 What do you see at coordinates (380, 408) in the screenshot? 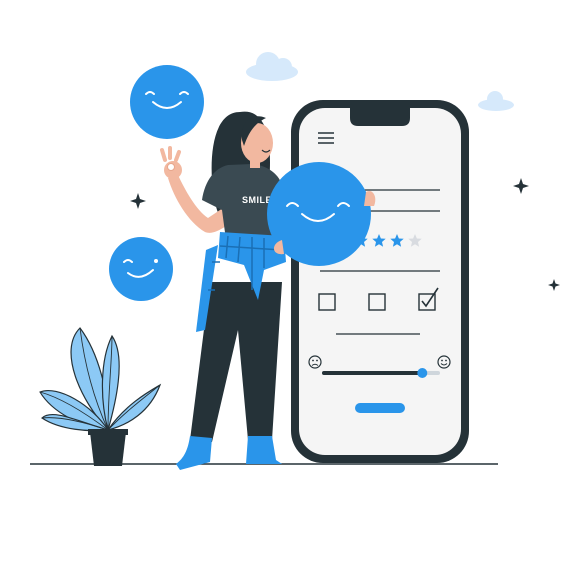
I see `submit-button` at bounding box center [380, 408].